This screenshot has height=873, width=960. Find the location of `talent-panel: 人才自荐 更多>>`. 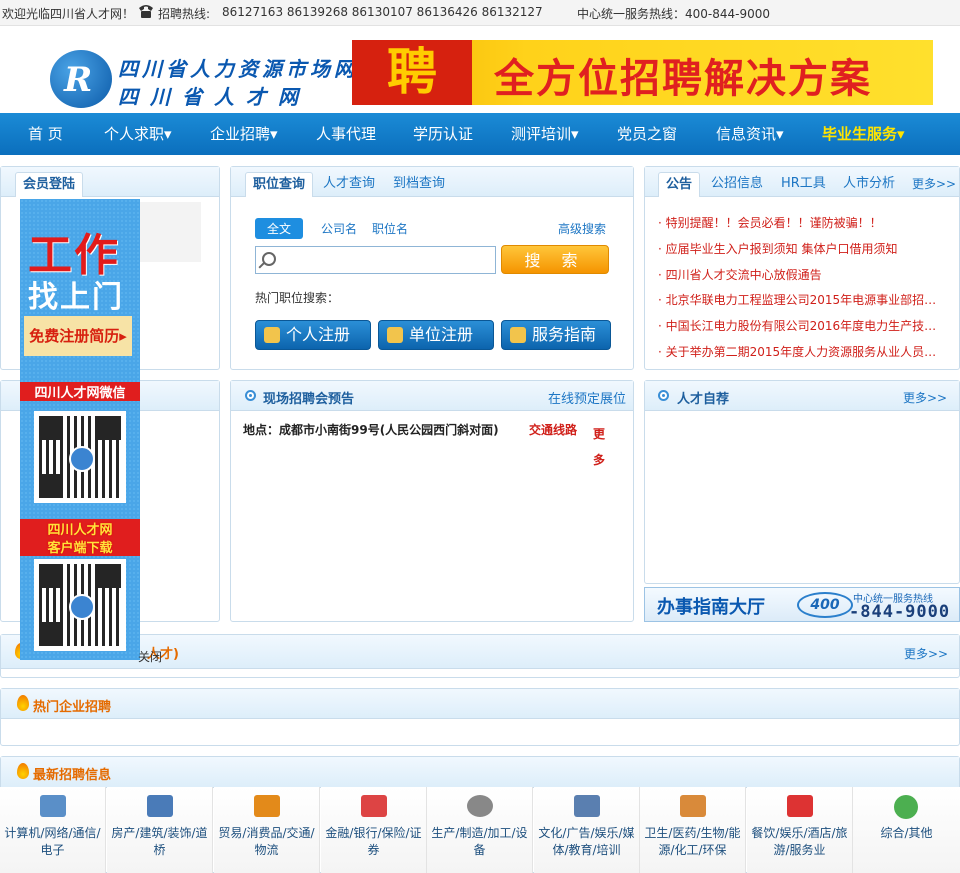

talent-panel: 人才自荐 更多>> is located at coordinates (802, 482).